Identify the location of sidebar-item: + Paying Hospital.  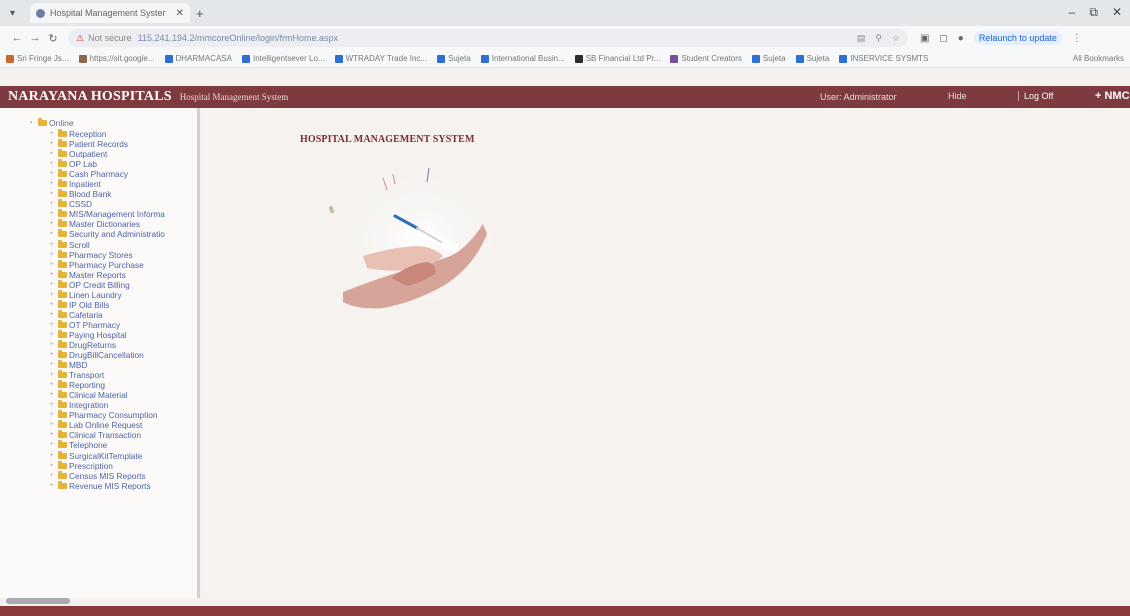
(107, 334).